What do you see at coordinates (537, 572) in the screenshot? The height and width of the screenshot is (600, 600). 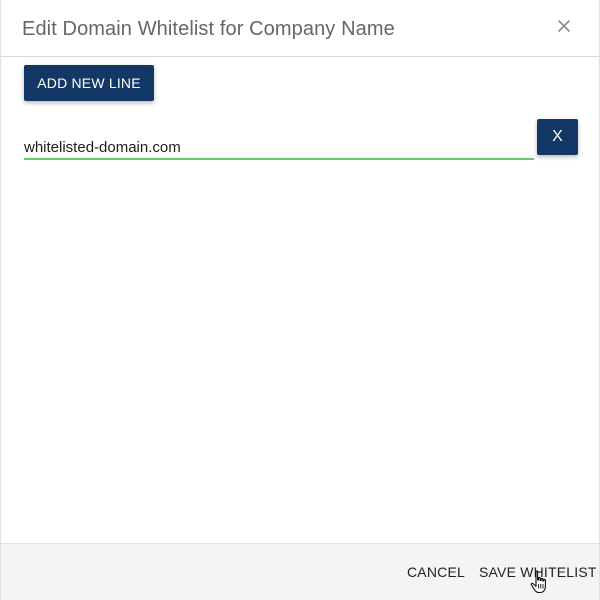 I see `save-whitelist-button: SAVE WHITELIST` at bounding box center [537, 572].